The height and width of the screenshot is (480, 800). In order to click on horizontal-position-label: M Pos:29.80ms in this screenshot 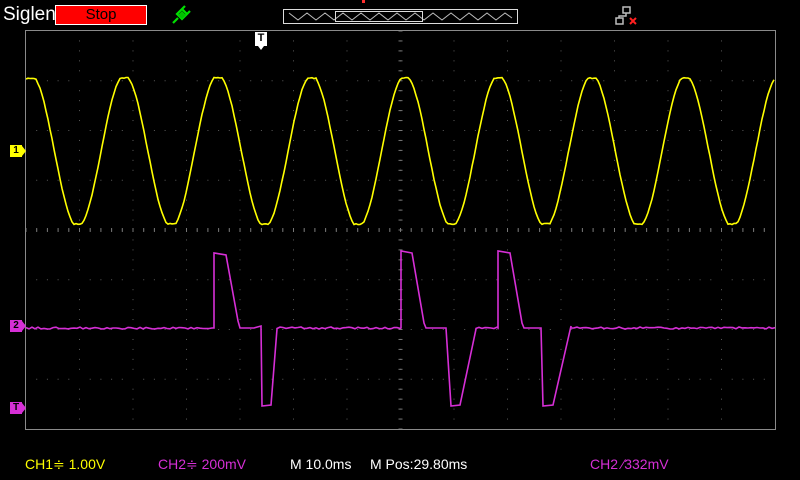, I will do `click(418, 464)`.